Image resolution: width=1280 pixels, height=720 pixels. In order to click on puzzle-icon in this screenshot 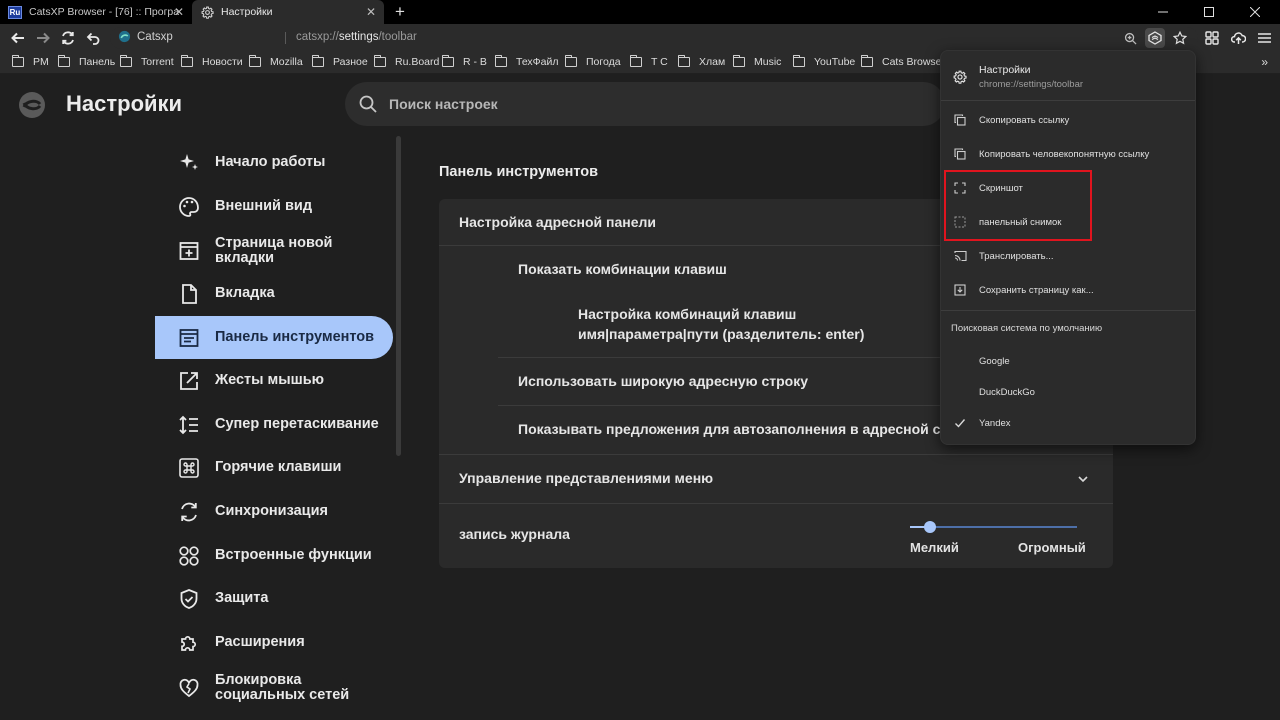, I will do `click(189, 643)`.